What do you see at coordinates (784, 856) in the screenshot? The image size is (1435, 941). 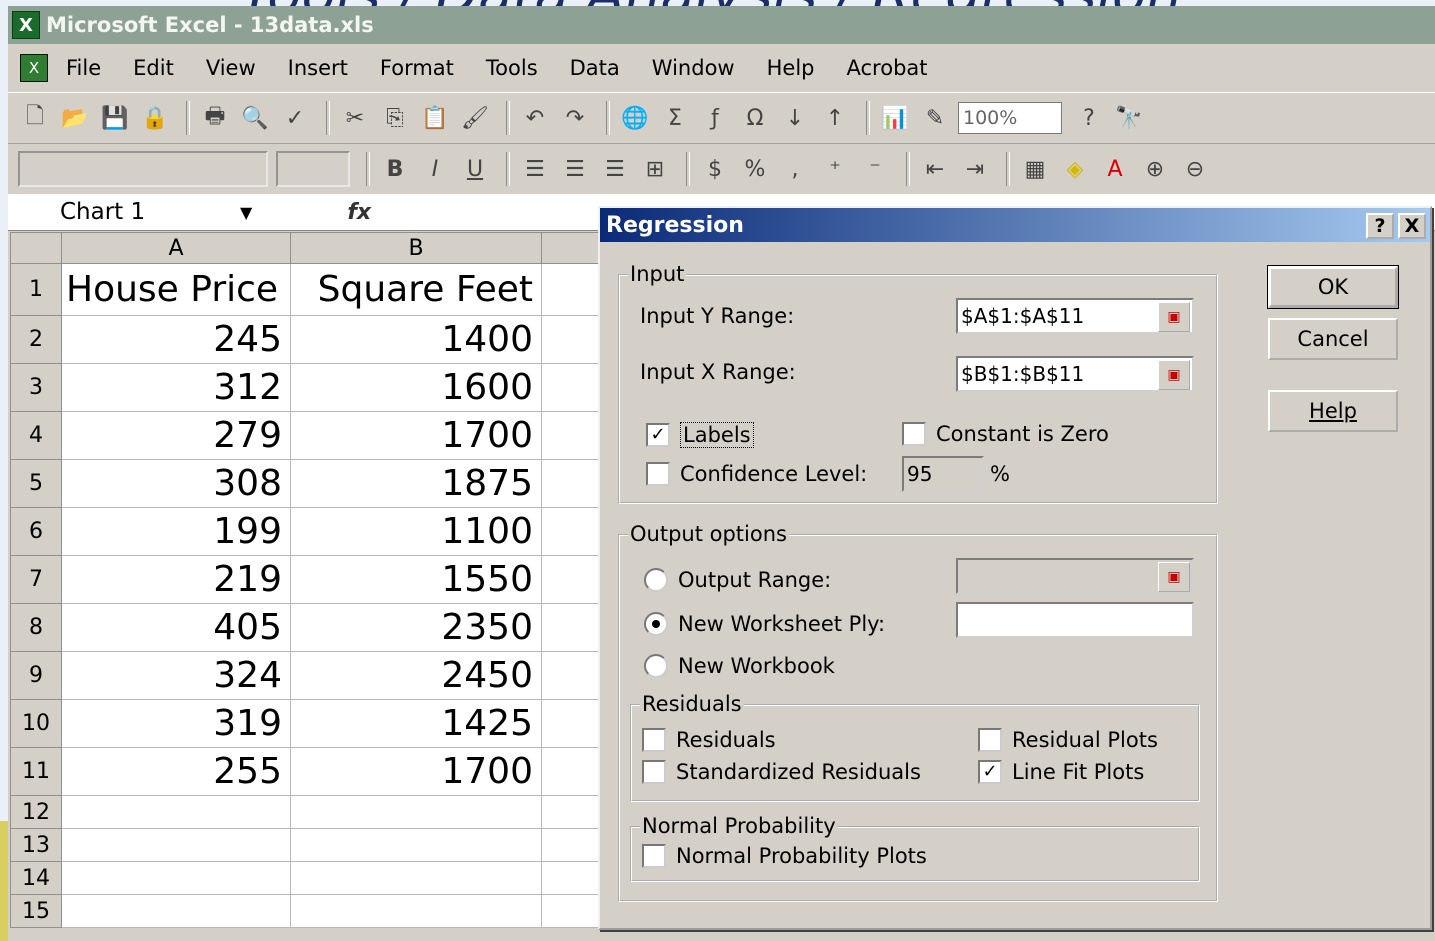 I see `normal-probability-plots-checkbox: Normal Probability Plots` at bounding box center [784, 856].